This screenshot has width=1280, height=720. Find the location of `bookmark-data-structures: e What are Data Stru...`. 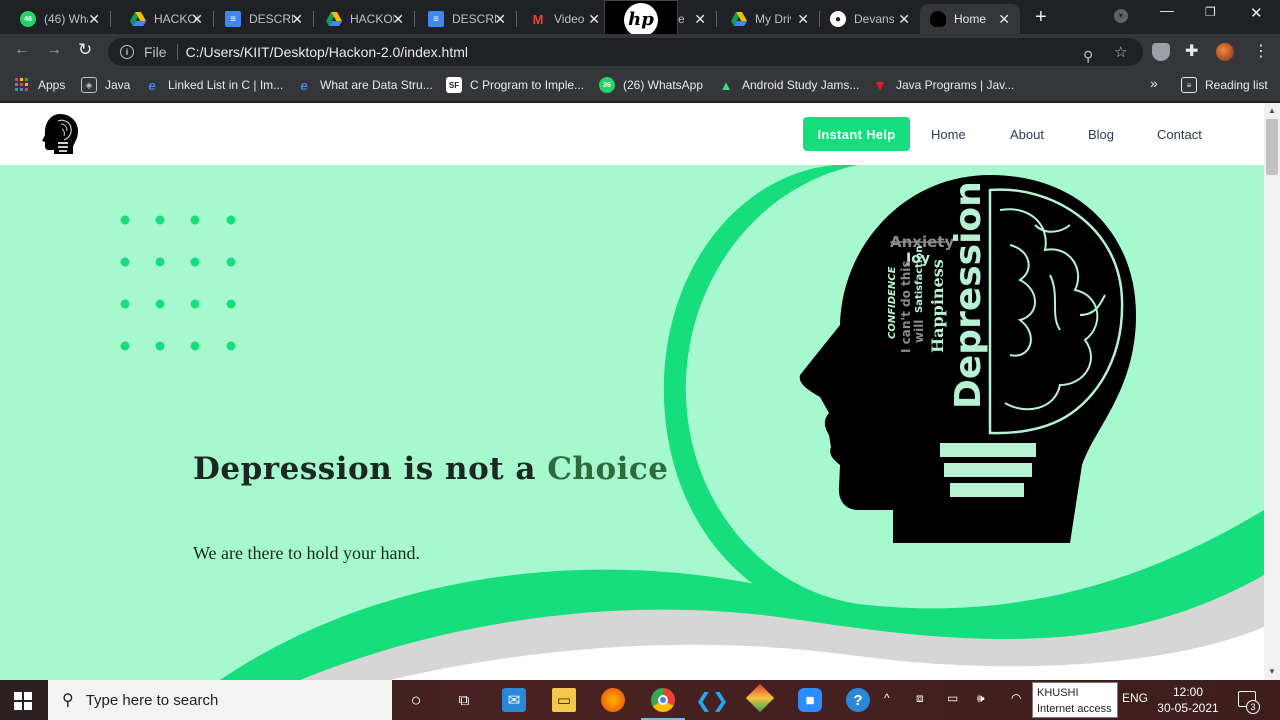

bookmark-data-structures: e What are Data Stru... is located at coordinates (364, 85).